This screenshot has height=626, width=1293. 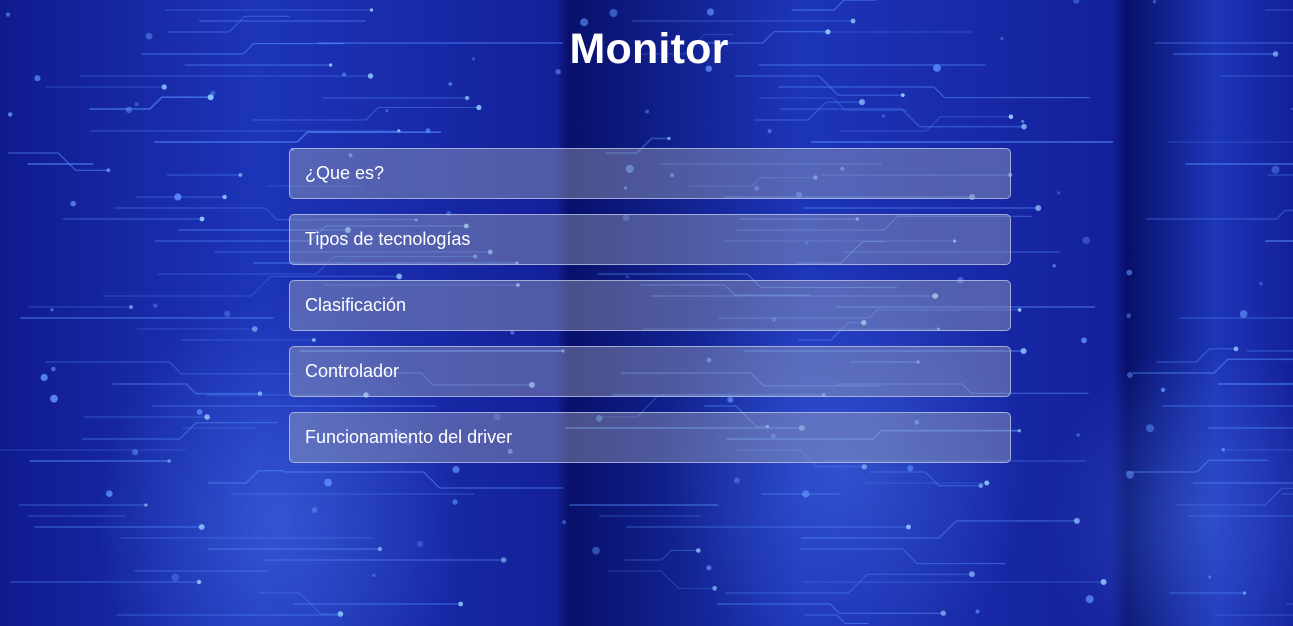 What do you see at coordinates (650, 173) in the screenshot?
I see `menu-item-que-es: ¿Que es?` at bounding box center [650, 173].